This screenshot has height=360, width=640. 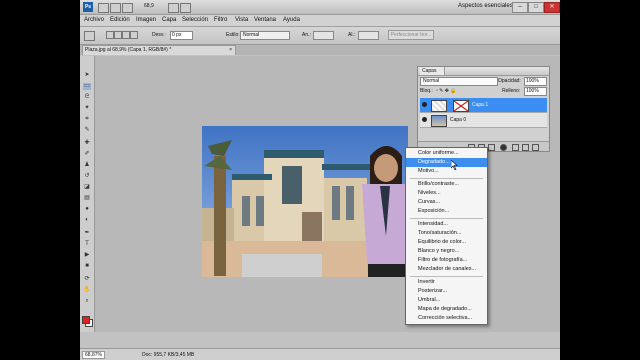 I want to click on fill-input: 100%, so click(x=535, y=91).